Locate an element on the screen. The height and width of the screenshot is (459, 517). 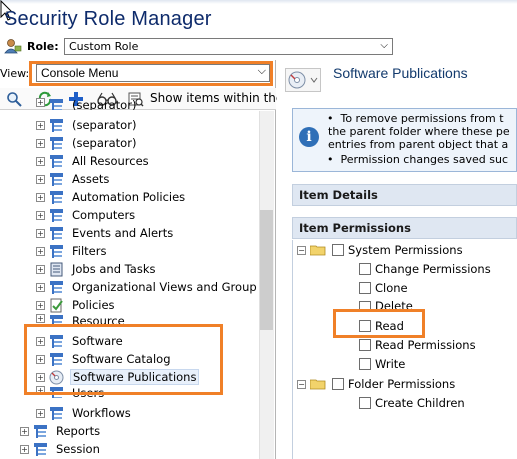
tree-item: + Assets is located at coordinates (73, 179).